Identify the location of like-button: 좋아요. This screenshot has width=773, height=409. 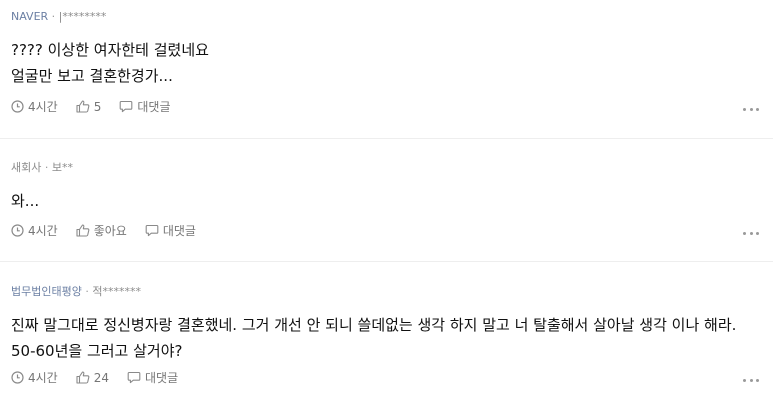
(101, 230).